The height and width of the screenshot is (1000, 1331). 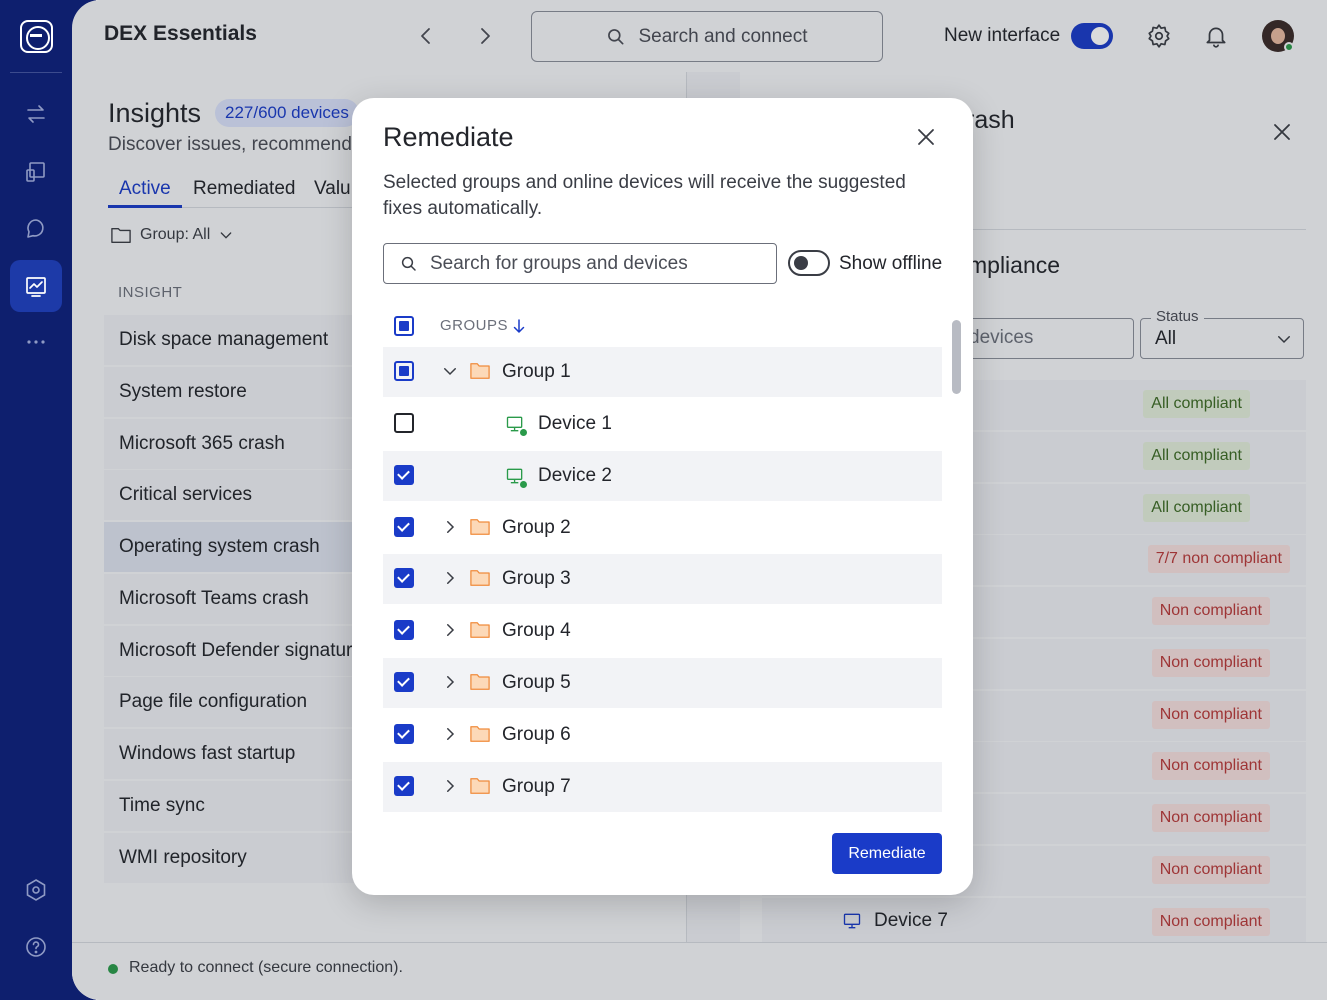 I want to click on tree-row-group: Group 6, so click(x=662, y=735).